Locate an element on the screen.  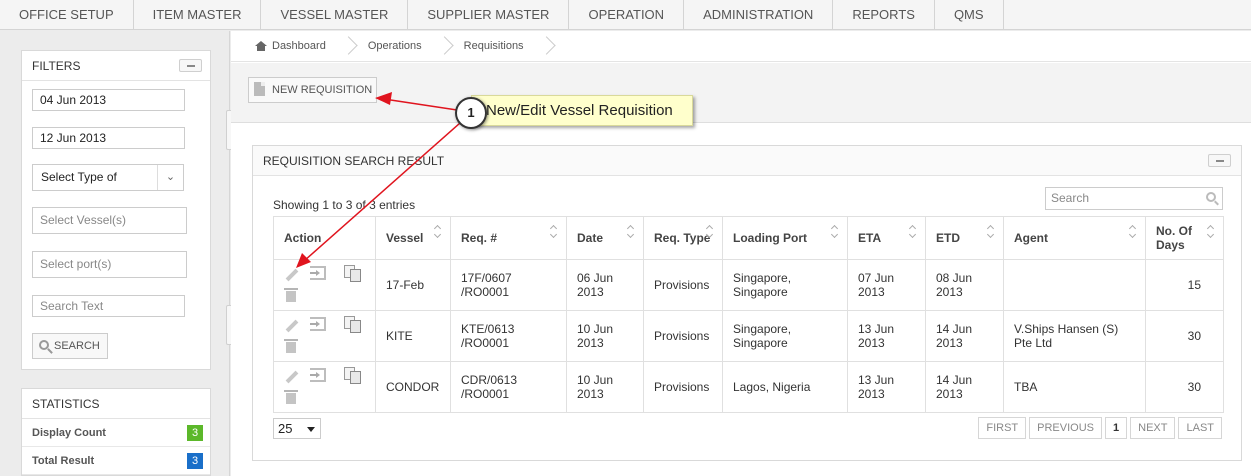
result-collapse-button is located at coordinates (1219, 160).